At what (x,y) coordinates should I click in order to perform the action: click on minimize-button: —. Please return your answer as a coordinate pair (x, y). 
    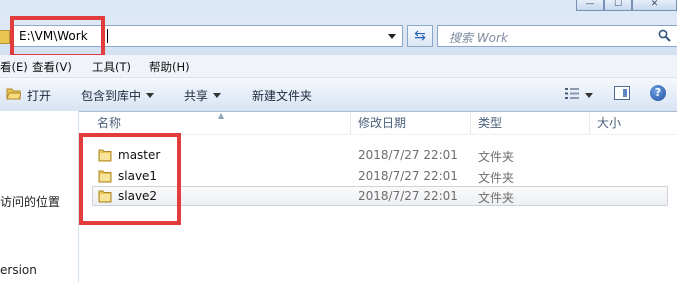
    Looking at the image, I should click on (590, 5).